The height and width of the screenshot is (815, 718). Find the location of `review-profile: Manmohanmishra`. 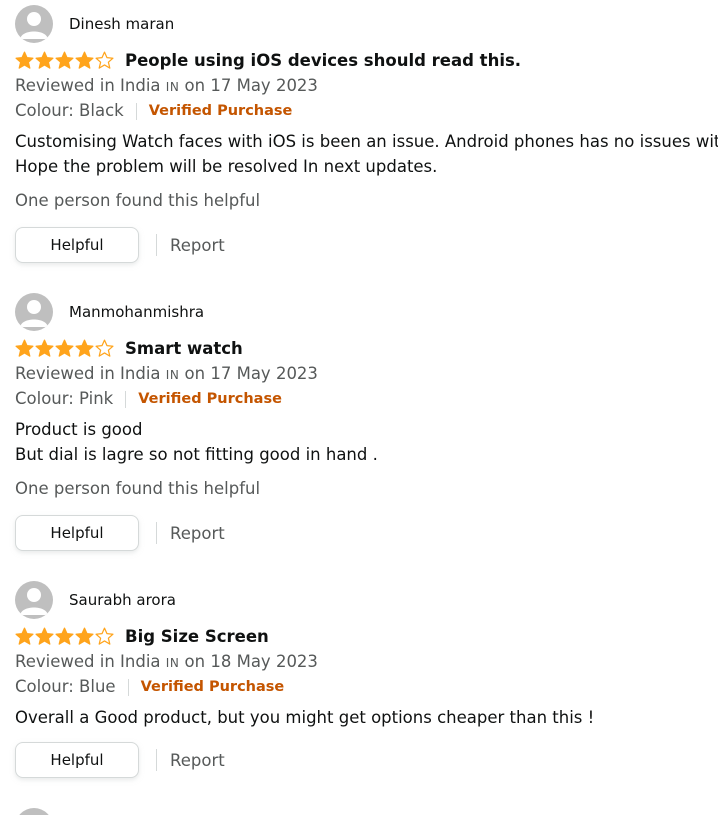

review-profile: Manmohanmishra is located at coordinates (365, 312).